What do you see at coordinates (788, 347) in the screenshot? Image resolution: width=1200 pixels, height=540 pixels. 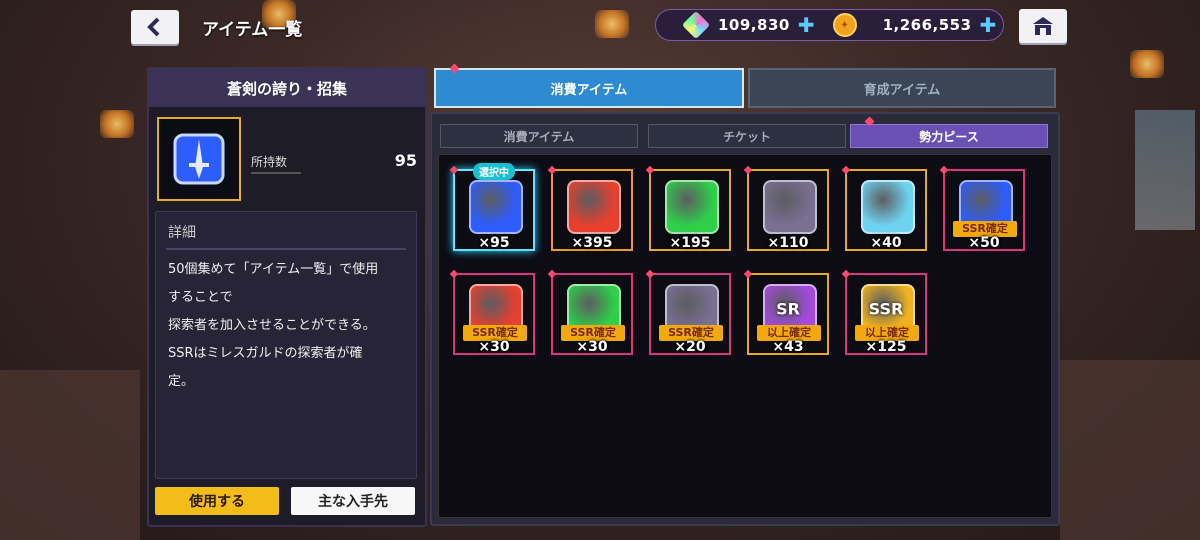 I see `item-quantity: ×43` at bounding box center [788, 347].